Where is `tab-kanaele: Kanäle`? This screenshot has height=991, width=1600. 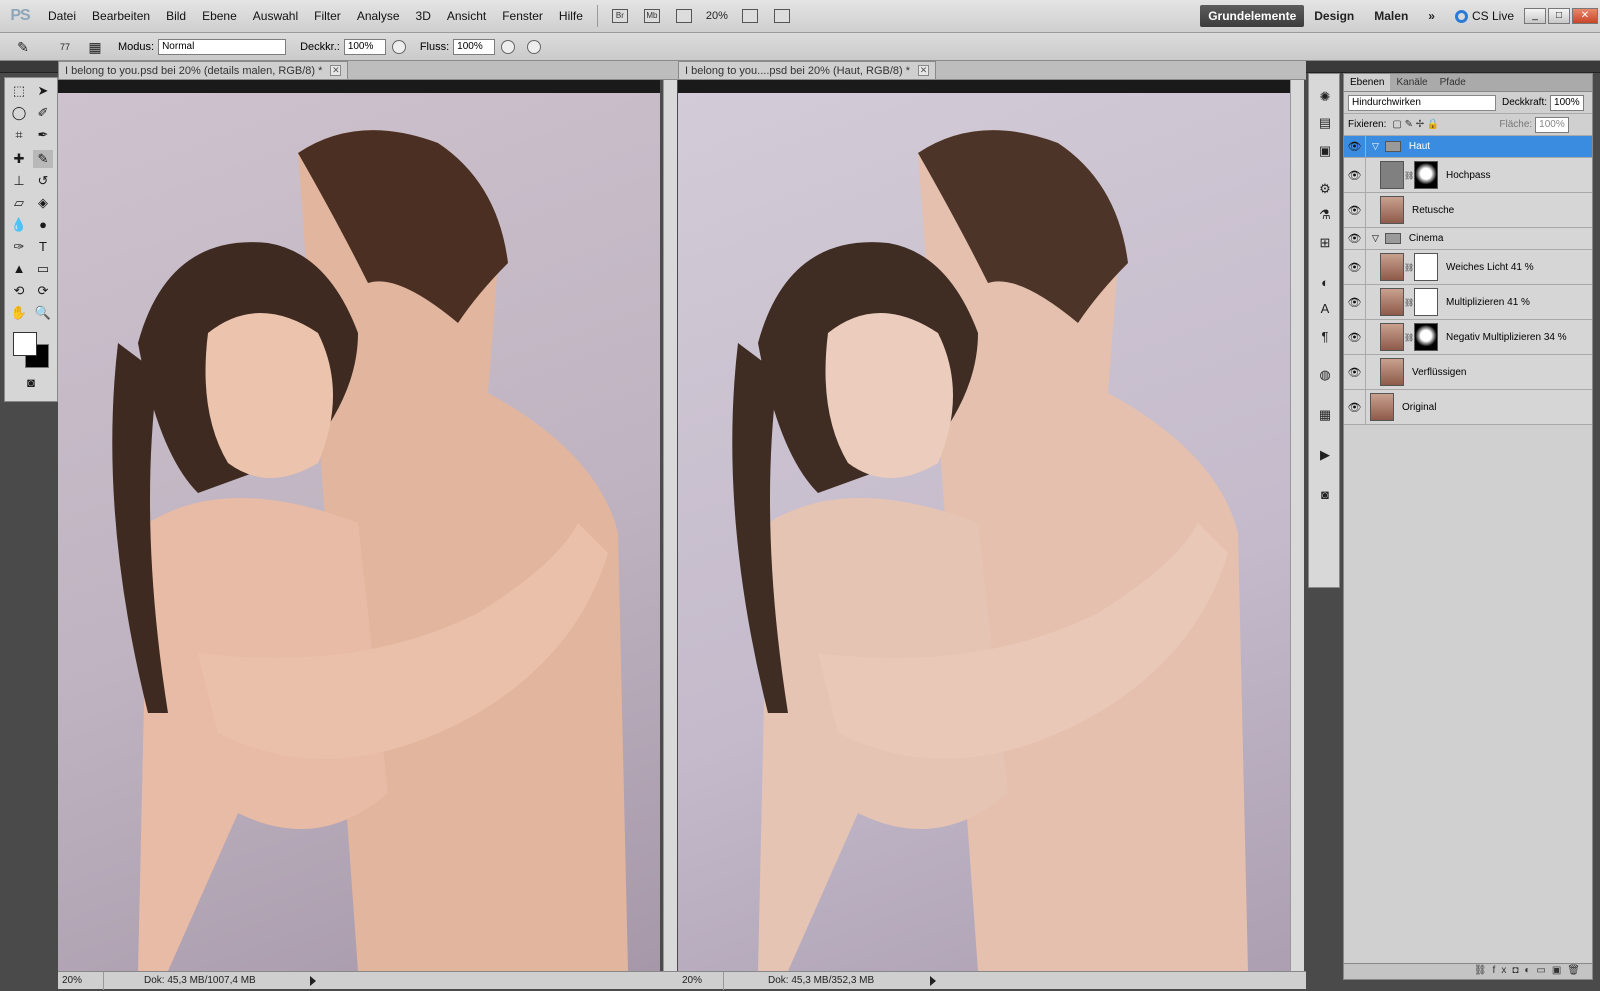 tab-kanaele: Kanäle is located at coordinates (1411, 82).